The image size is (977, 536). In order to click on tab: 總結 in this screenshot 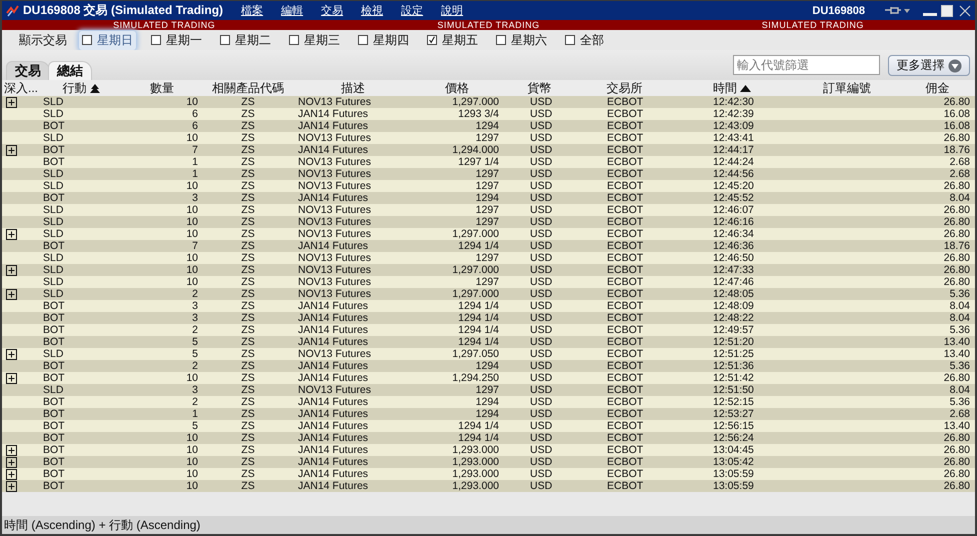, I will do `click(70, 70)`.